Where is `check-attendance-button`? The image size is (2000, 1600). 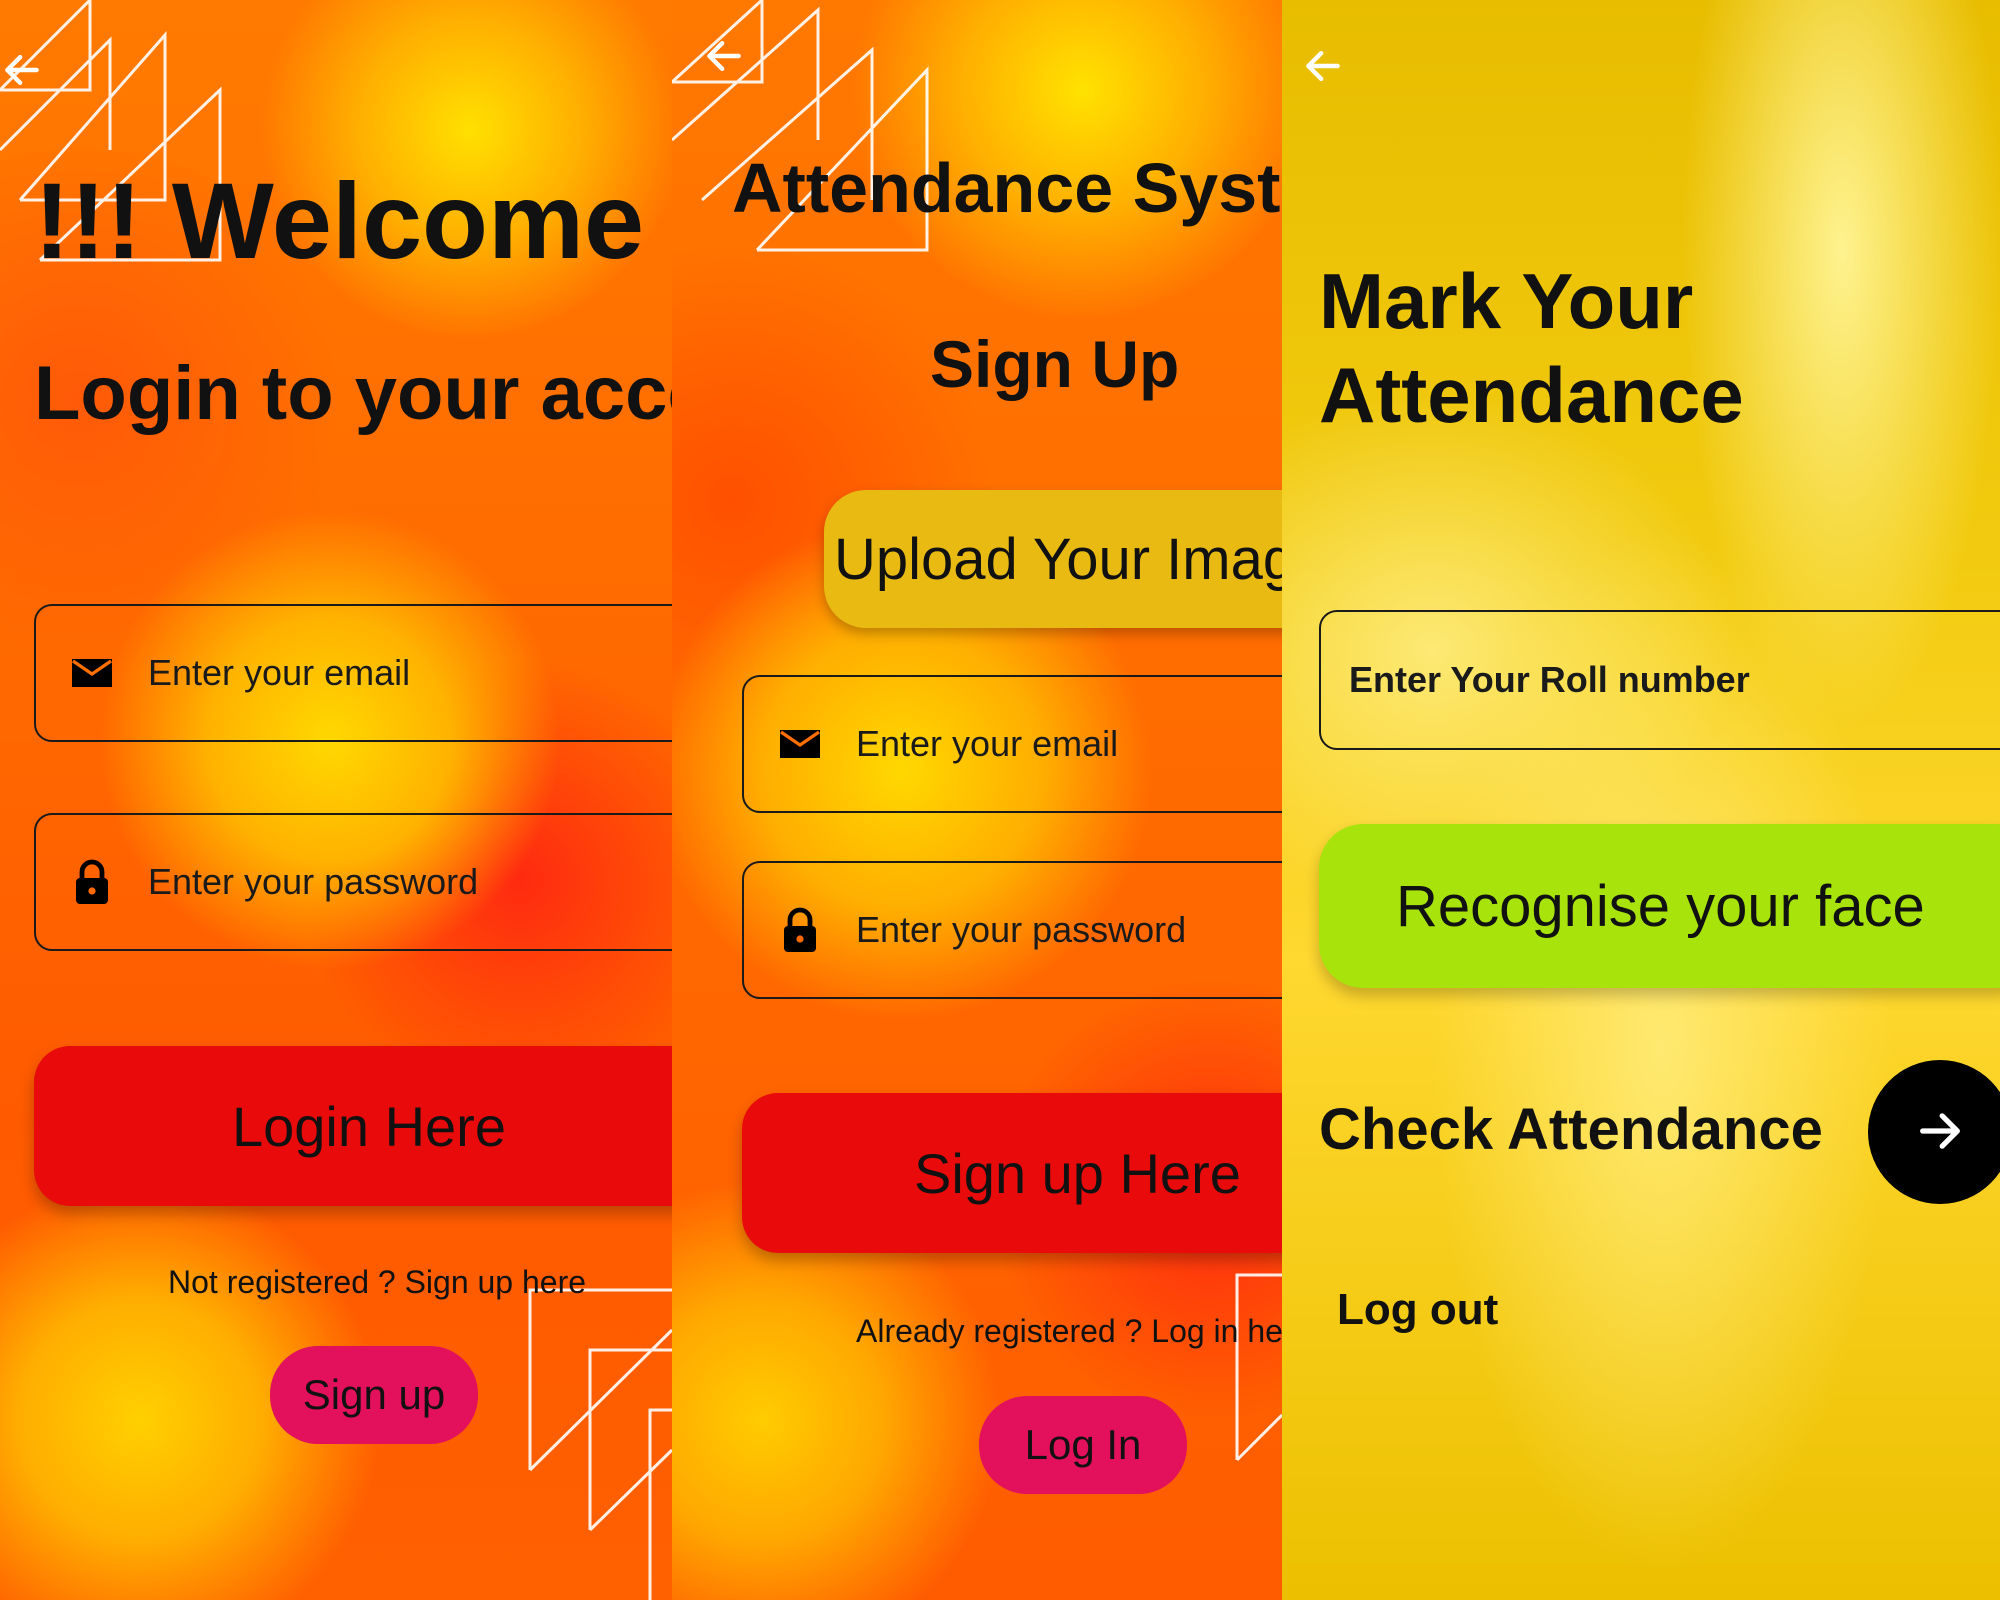 check-attendance-button is located at coordinates (1934, 1132).